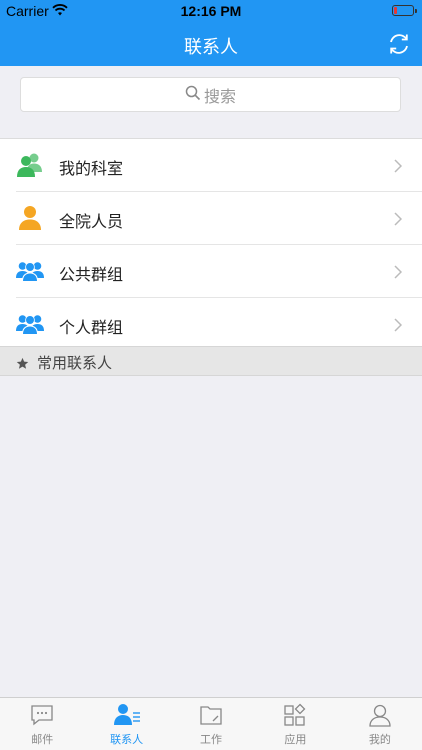 This screenshot has height=750, width=422. I want to click on tab-contacts: 联系人, so click(126, 724).